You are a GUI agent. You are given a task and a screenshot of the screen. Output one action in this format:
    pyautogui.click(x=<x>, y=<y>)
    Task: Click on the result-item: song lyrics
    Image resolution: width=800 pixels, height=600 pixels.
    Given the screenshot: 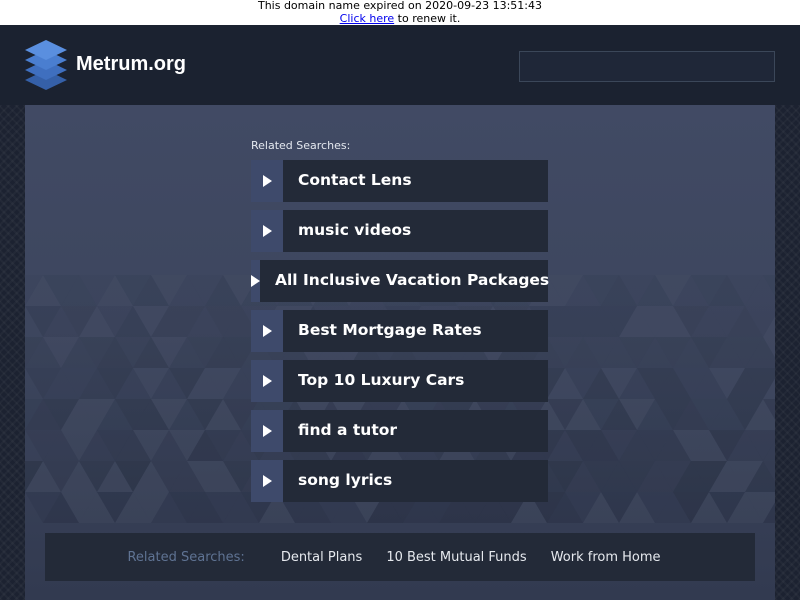 What is the action you would take?
    pyautogui.click(x=399, y=481)
    